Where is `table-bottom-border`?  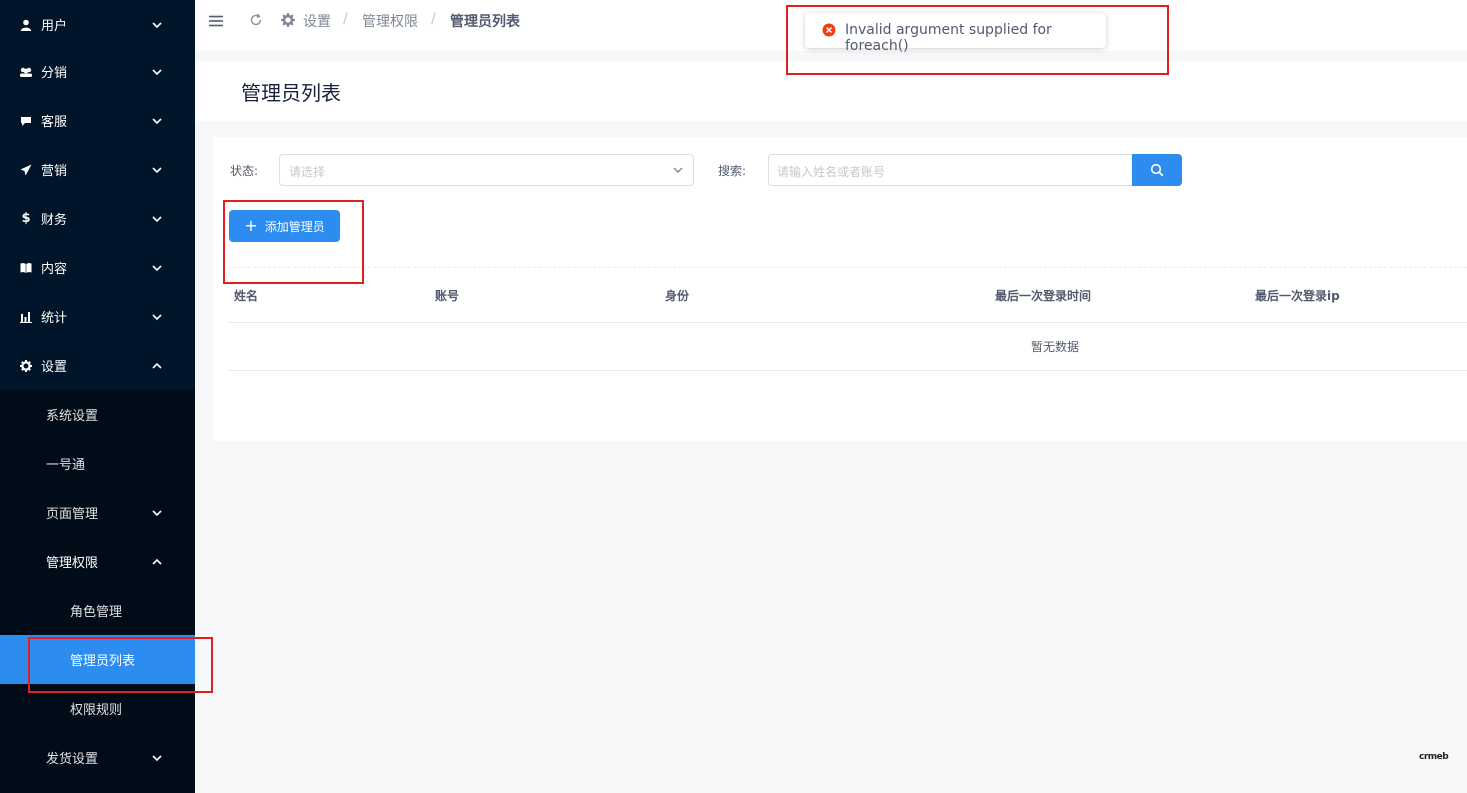 table-bottom-border is located at coordinates (847, 370).